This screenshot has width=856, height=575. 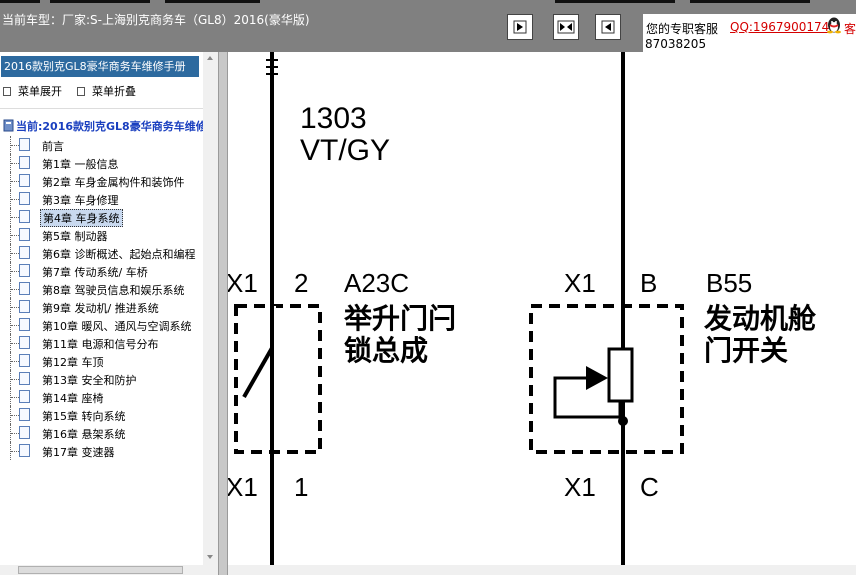 I want to click on left-connector-bottom: X1, so click(x=243, y=487).